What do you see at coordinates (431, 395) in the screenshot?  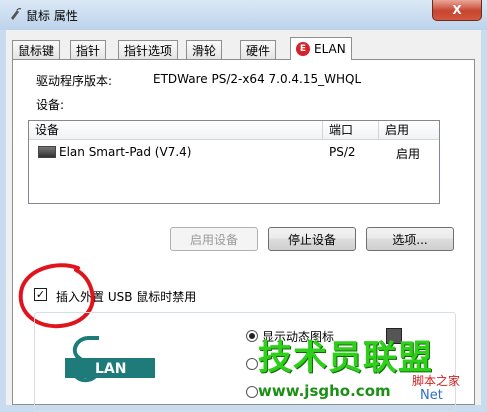 I see `watermark-net: Net` at bounding box center [431, 395].